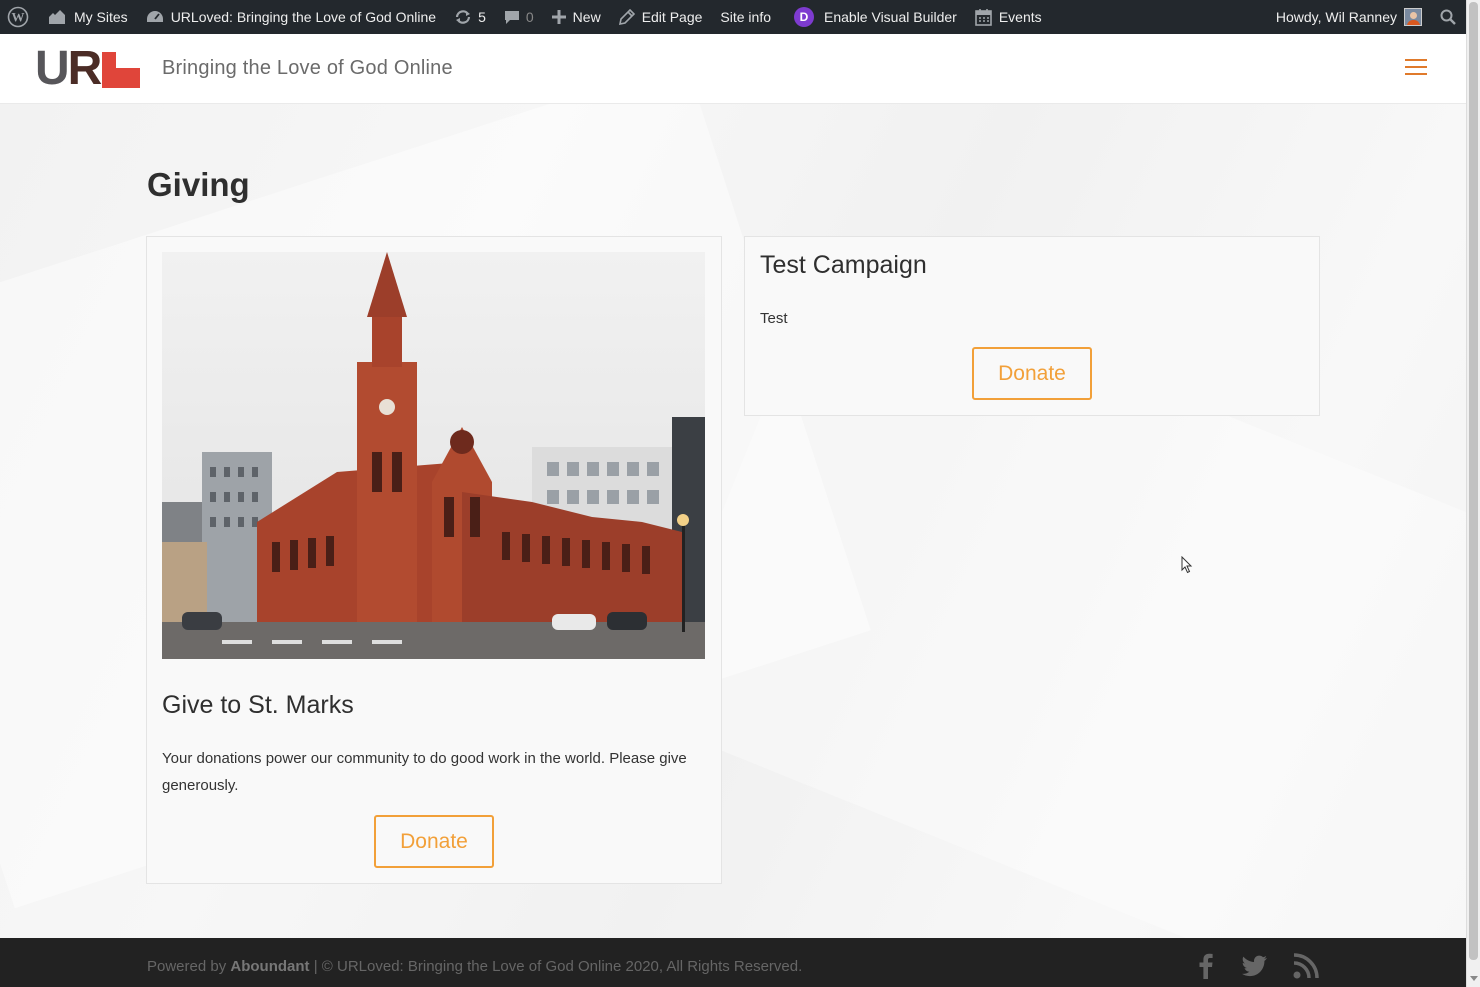 Image resolution: width=1480 pixels, height=987 pixels. What do you see at coordinates (57, 17) in the screenshot?
I see `my-sites-icon` at bounding box center [57, 17].